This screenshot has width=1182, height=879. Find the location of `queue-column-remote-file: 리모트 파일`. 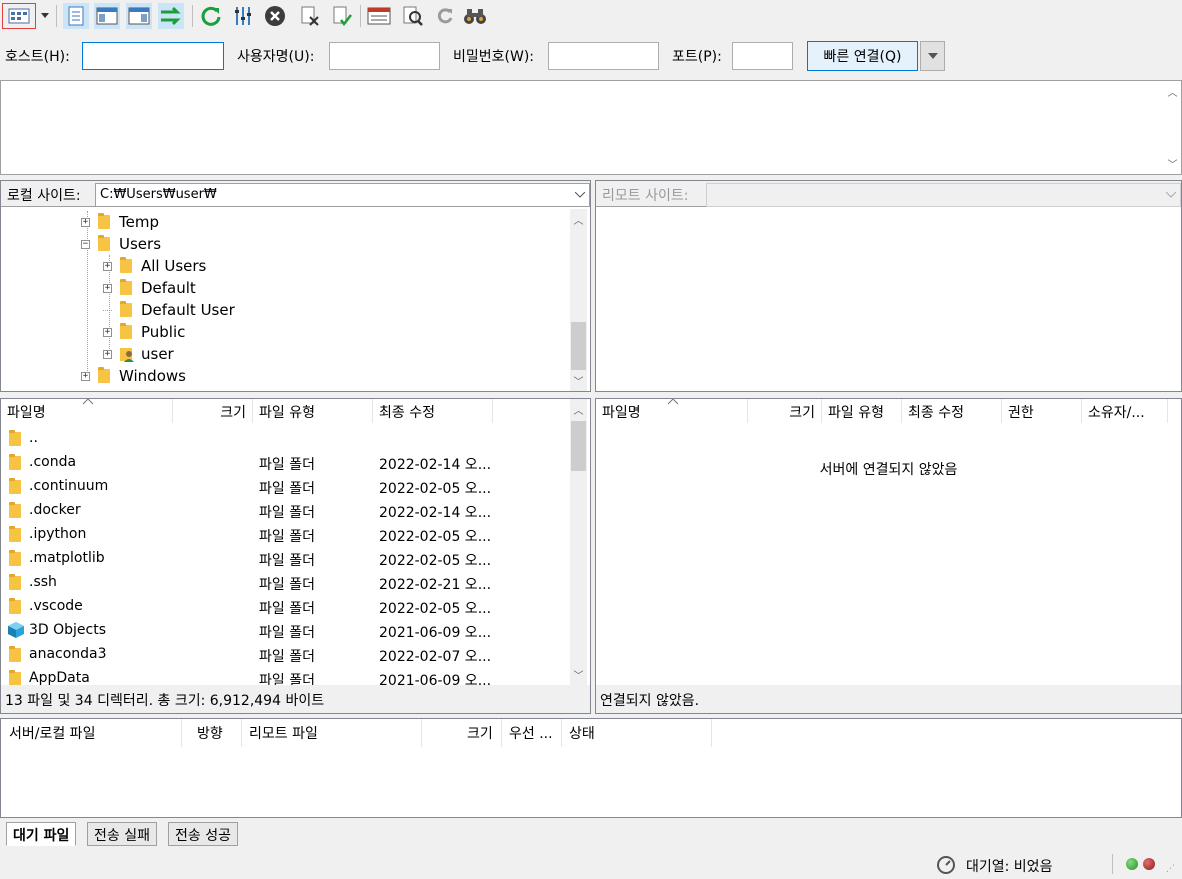

queue-column-remote-file: 리모트 파일 is located at coordinates (283, 733).